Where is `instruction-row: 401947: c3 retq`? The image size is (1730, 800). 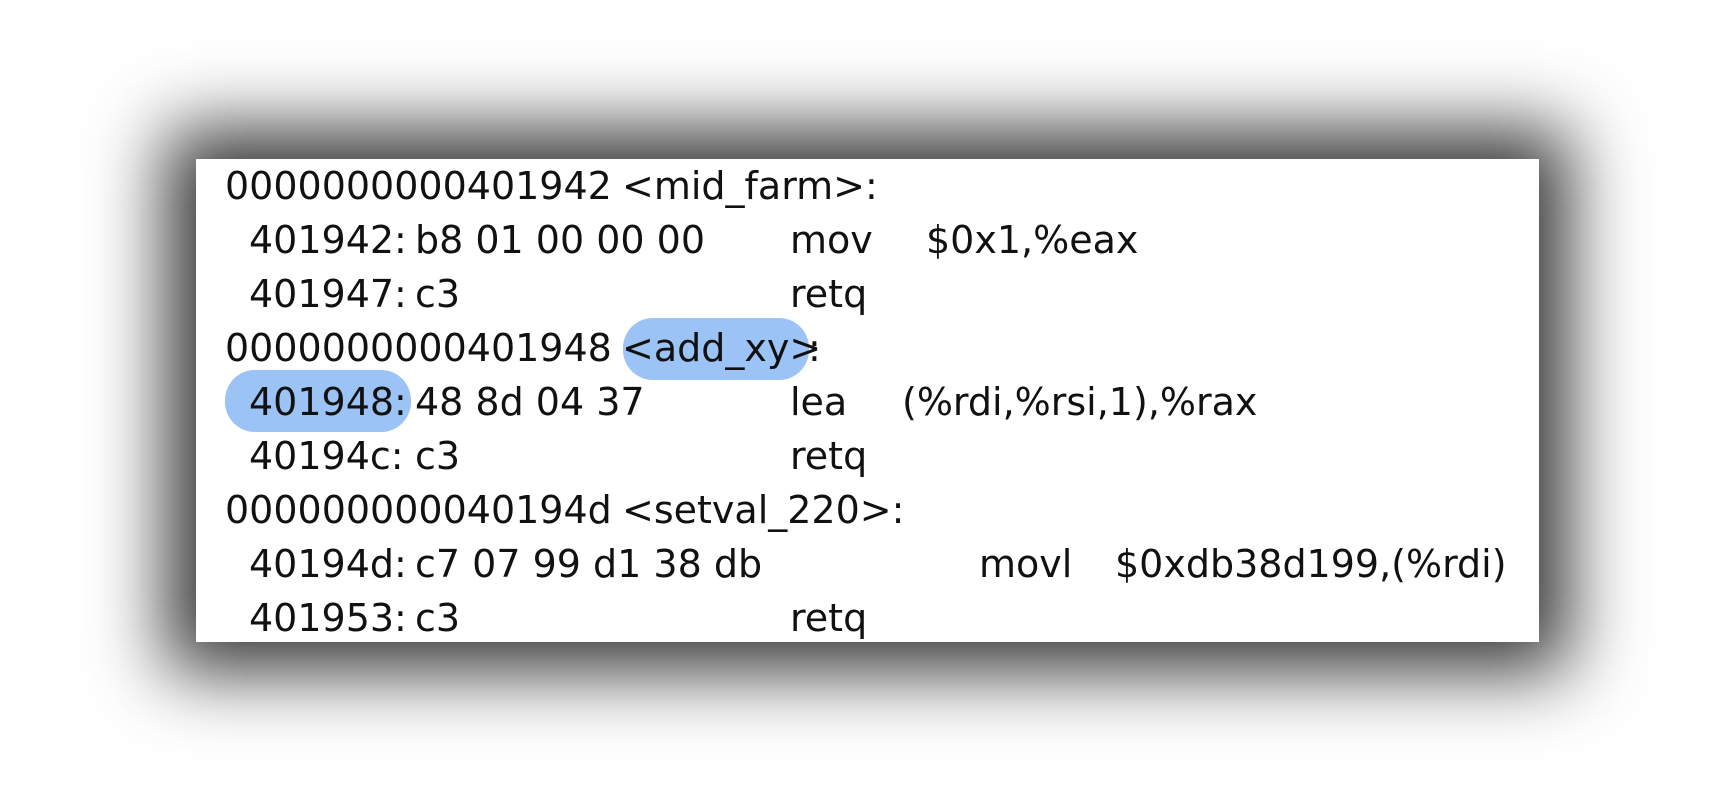
instruction-row: 401947: c3 retq is located at coordinates (867, 294).